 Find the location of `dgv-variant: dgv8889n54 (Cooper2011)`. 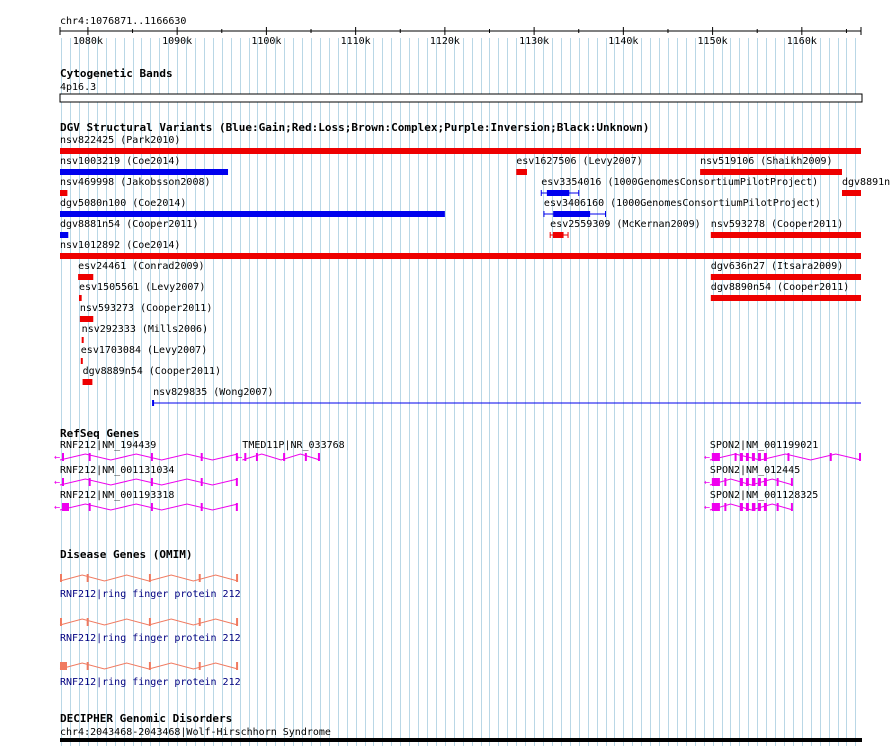

dgv-variant: dgv8889n54 (Cooper2011) is located at coordinates (151, 375).